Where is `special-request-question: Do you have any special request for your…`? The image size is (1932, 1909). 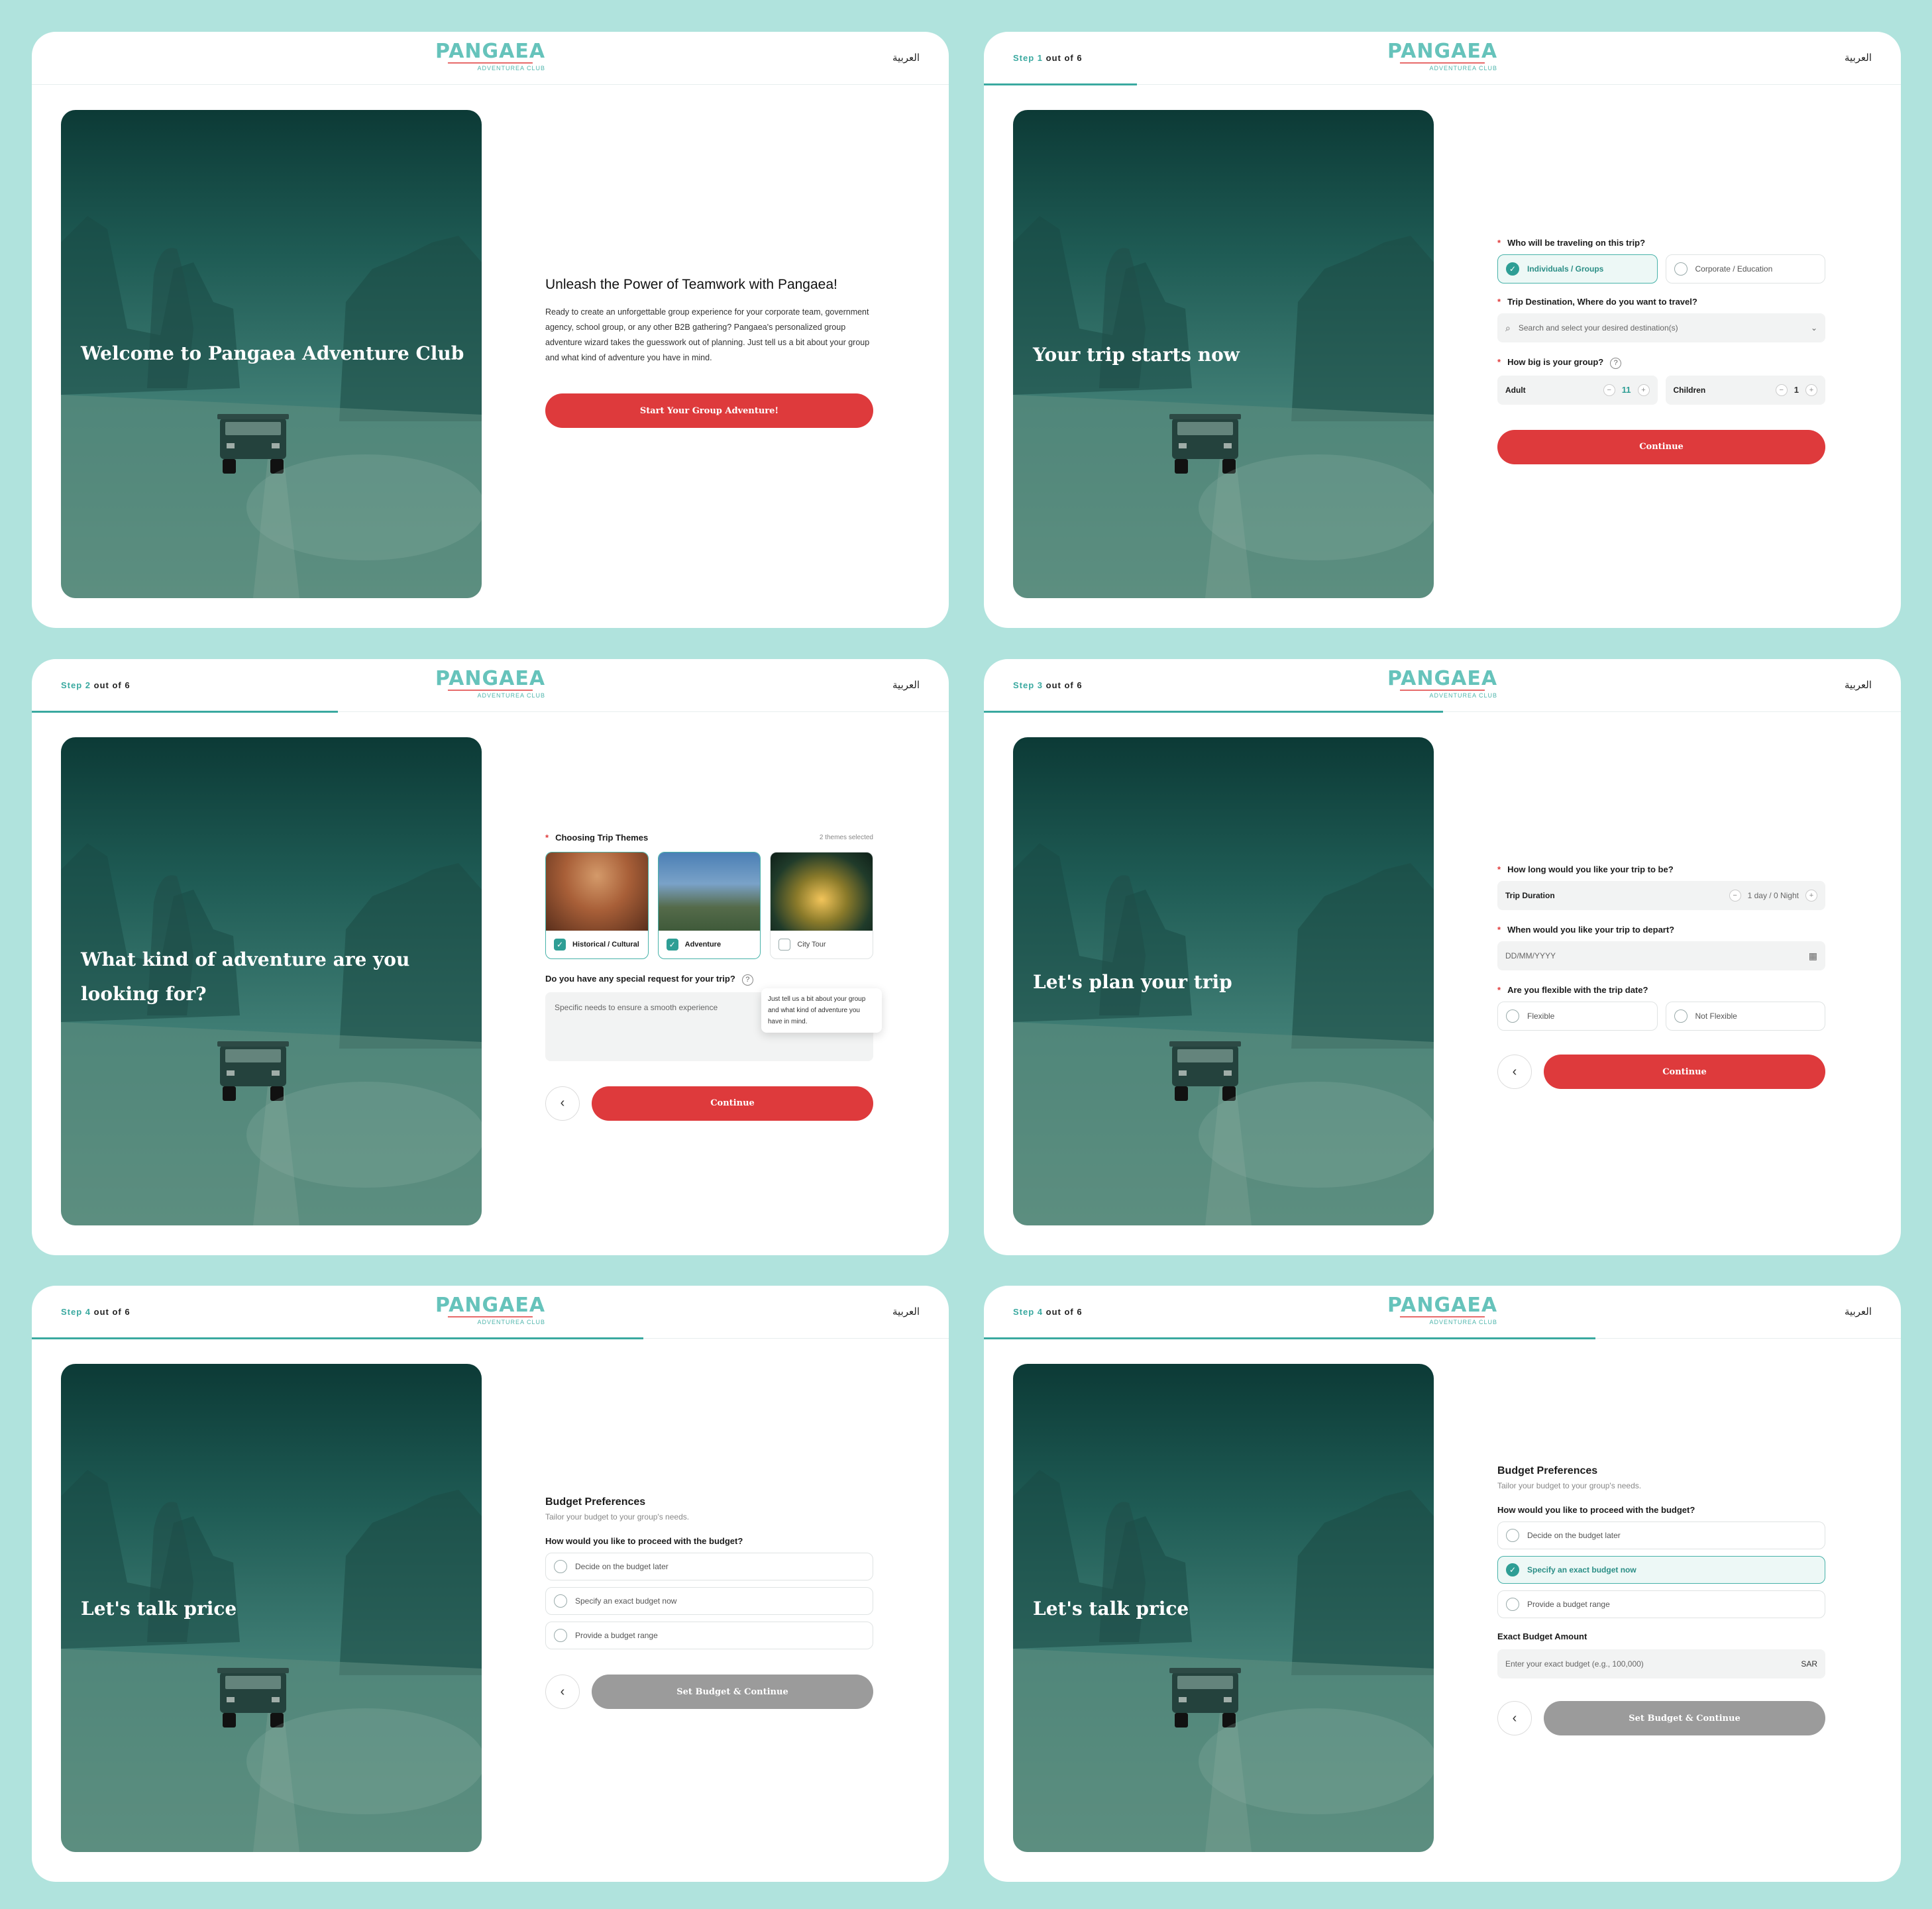 special-request-question: Do you have any special request for your… is located at coordinates (709, 980).